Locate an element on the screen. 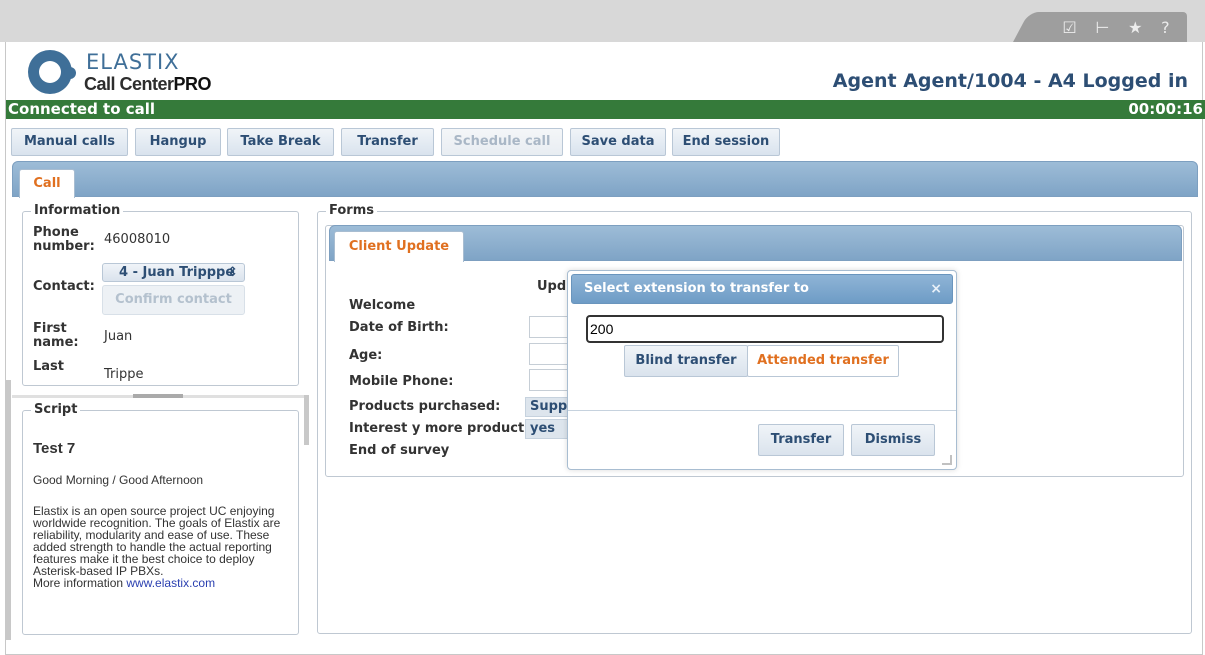 The image size is (1205, 655). splitter-handle is located at coordinates (158, 396).